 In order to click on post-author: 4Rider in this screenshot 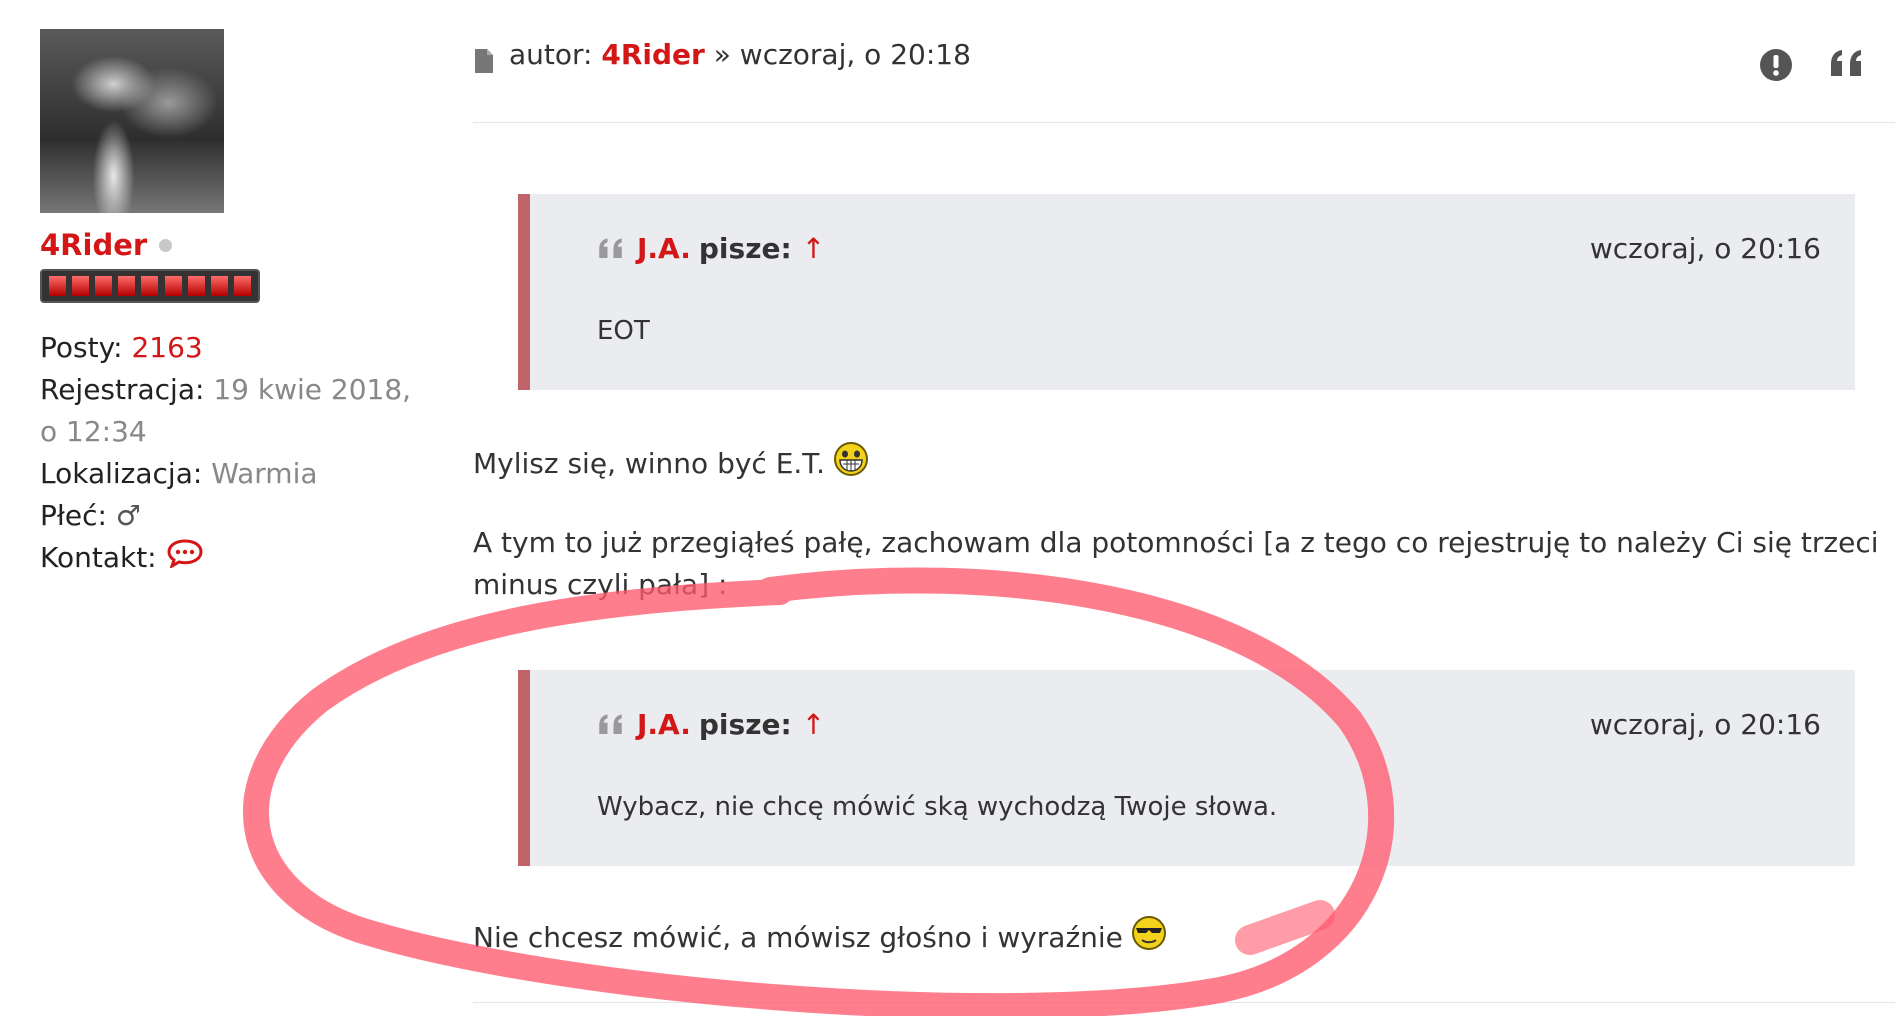, I will do `click(652, 54)`.